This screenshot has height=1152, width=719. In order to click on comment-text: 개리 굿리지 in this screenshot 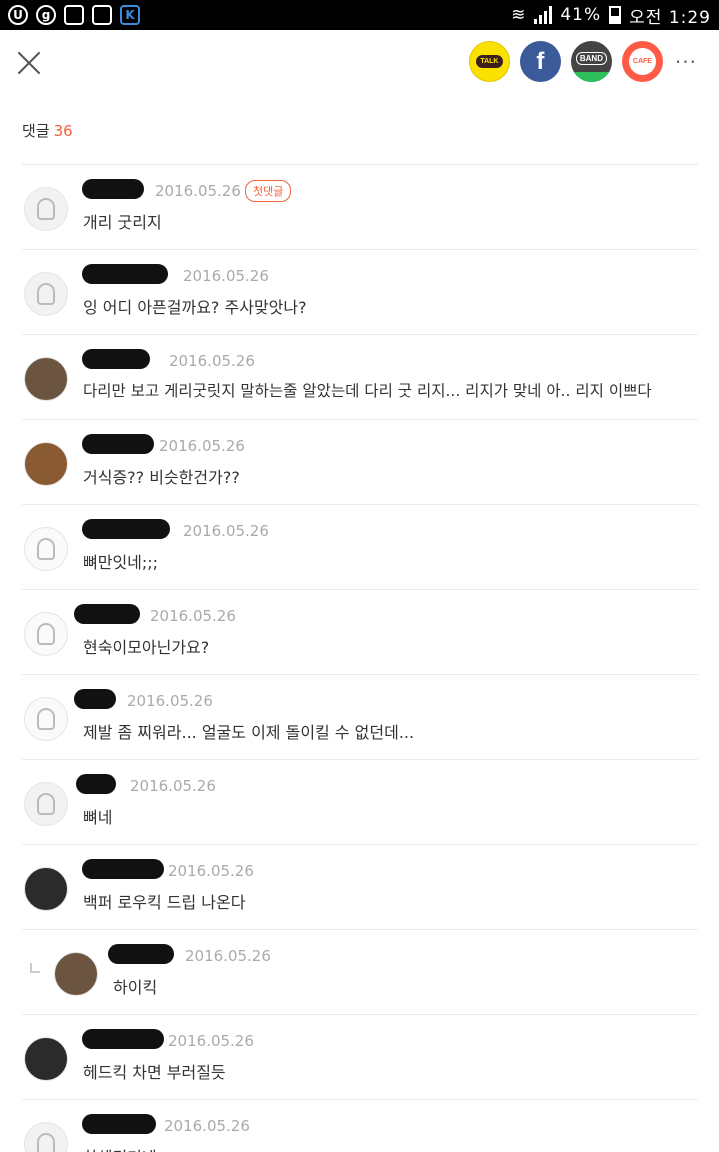, I will do `click(122, 222)`.